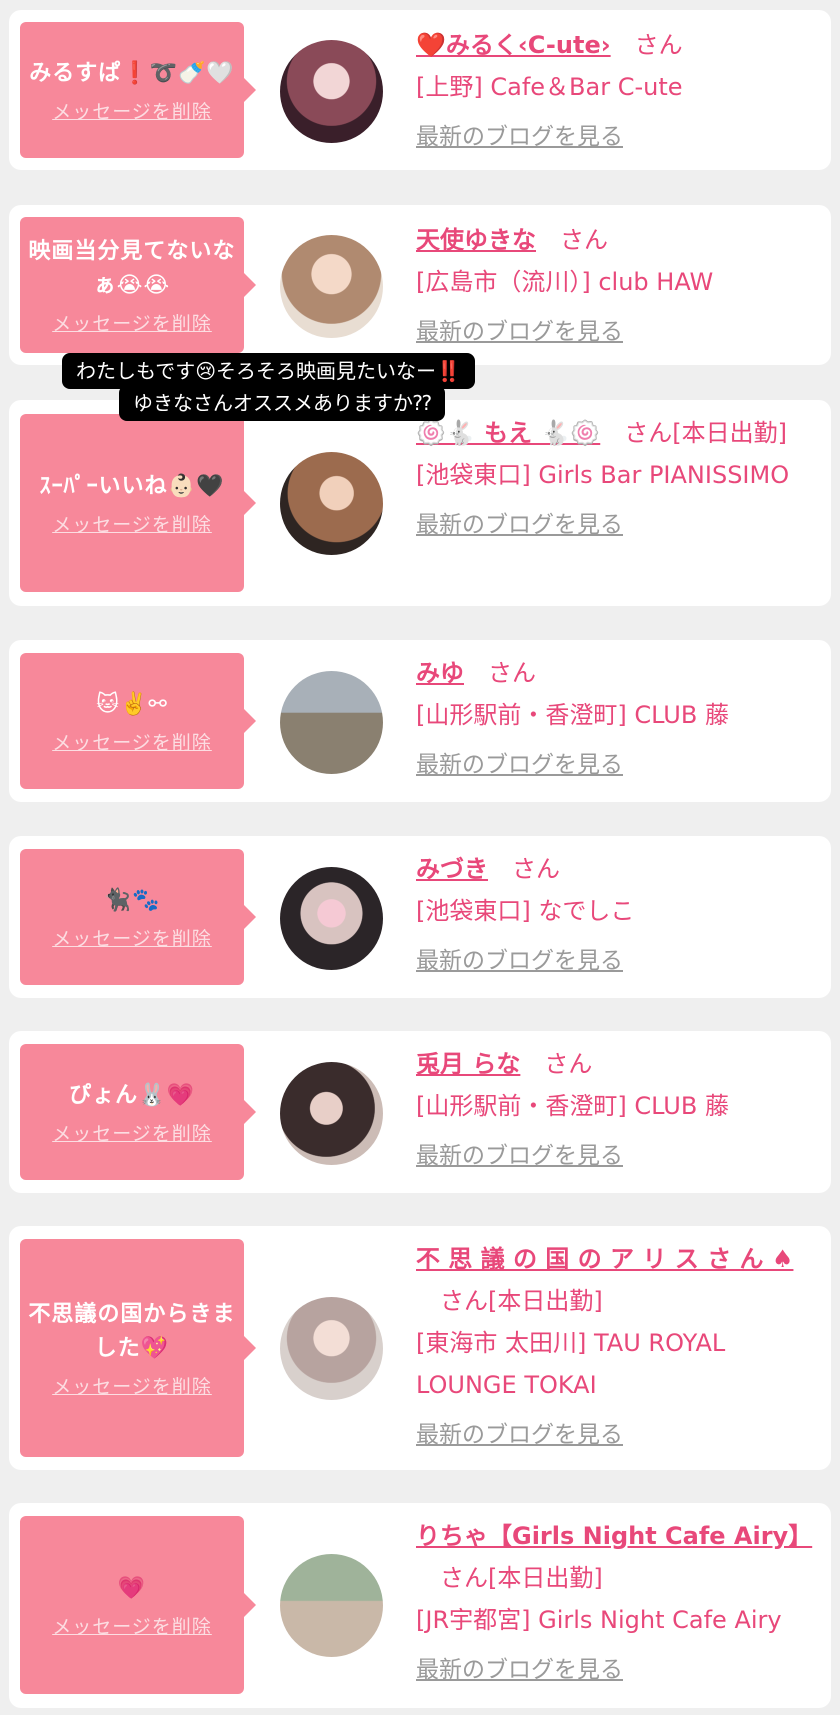  Describe the element at coordinates (549, 87) in the screenshot. I see `shop-name: [上野] Cafe＆Bar C-ute` at that location.